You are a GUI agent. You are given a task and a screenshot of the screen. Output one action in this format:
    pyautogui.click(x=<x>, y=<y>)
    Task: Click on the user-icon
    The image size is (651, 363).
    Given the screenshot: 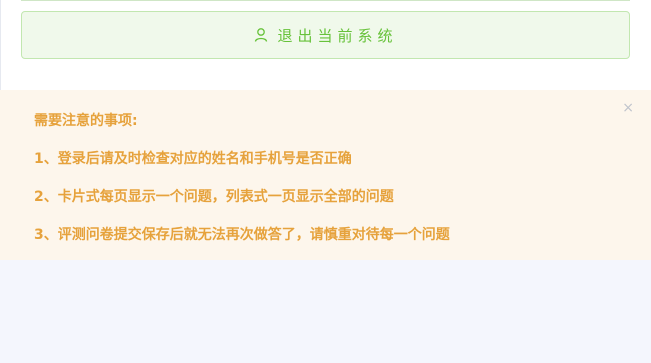 What is the action you would take?
    pyautogui.click(x=261, y=35)
    